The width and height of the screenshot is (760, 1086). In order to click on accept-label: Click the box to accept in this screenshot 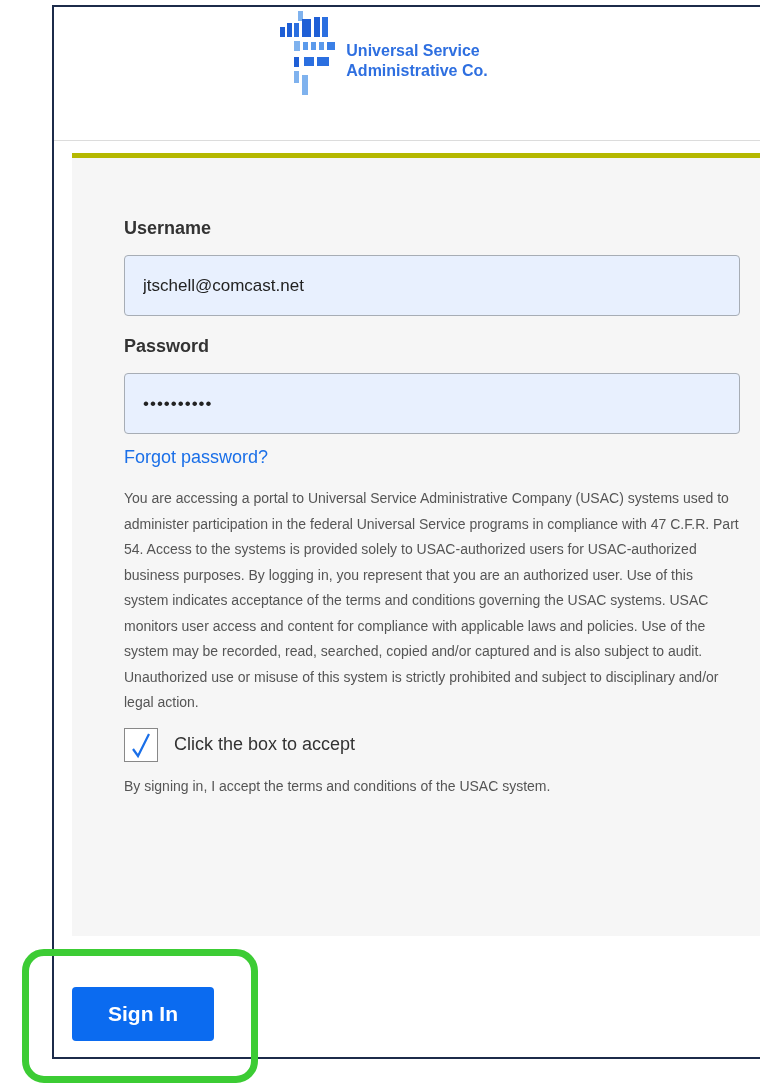, I will do `click(265, 744)`.